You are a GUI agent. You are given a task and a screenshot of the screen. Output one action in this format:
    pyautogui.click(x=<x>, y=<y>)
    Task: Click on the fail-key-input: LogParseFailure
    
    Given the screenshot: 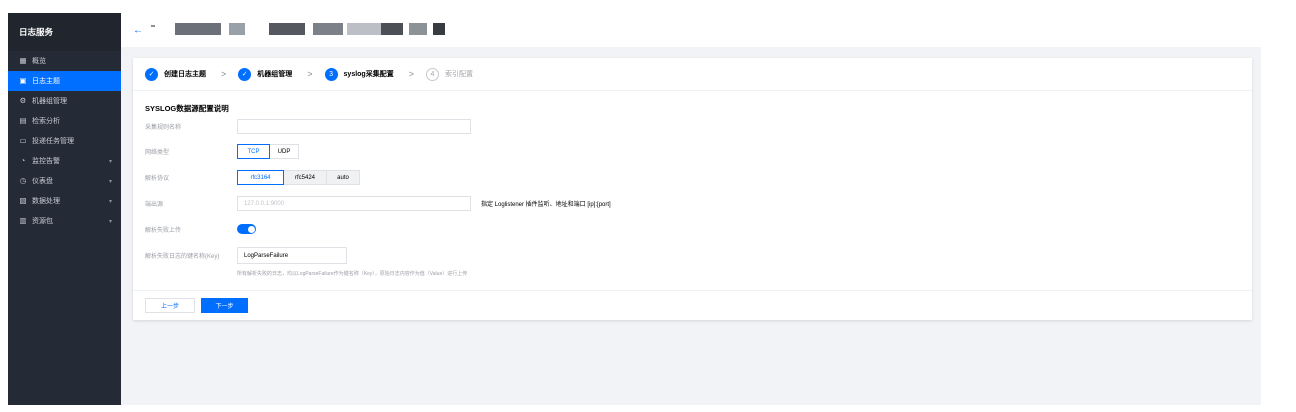 What is the action you would take?
    pyautogui.click(x=292, y=255)
    